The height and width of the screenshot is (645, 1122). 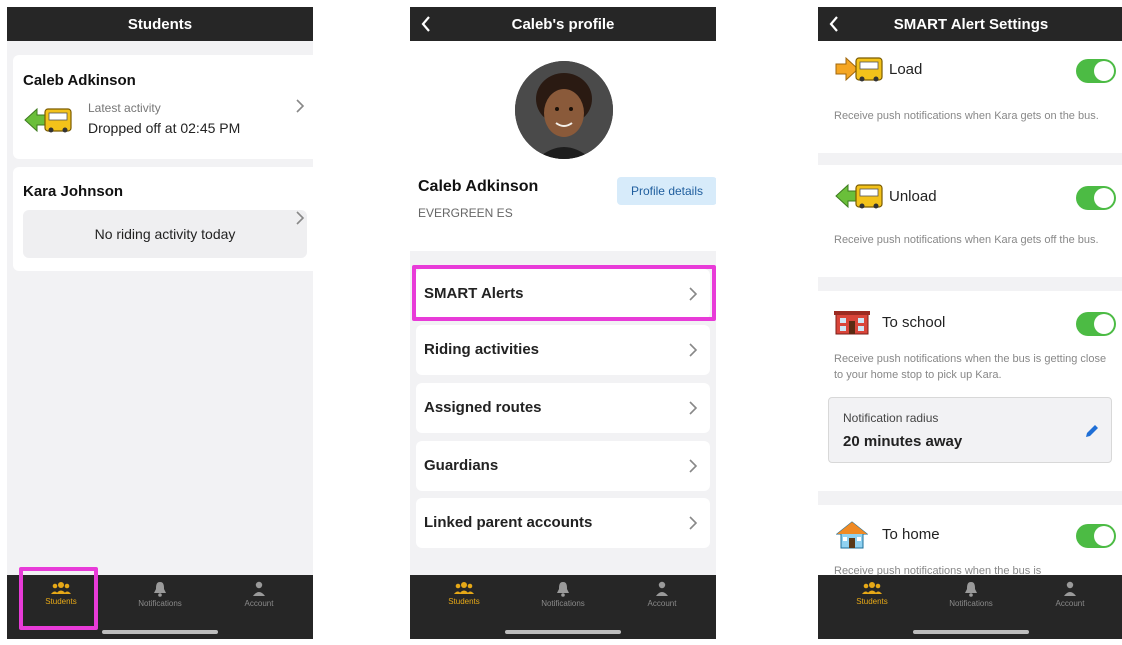 What do you see at coordinates (461, 465) in the screenshot?
I see `menu-item-label: Guardians` at bounding box center [461, 465].